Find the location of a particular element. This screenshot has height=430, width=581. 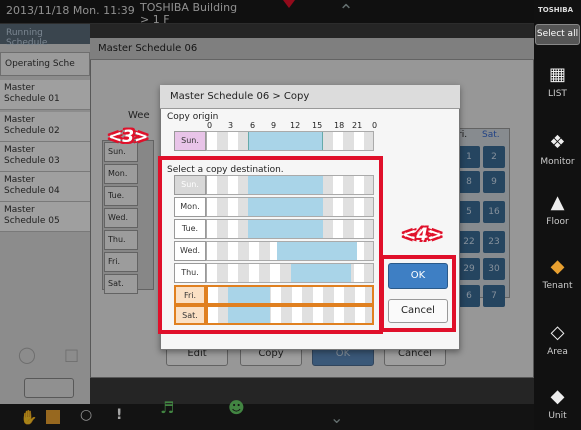

nav-label: Area is located at coordinates (557, 352).